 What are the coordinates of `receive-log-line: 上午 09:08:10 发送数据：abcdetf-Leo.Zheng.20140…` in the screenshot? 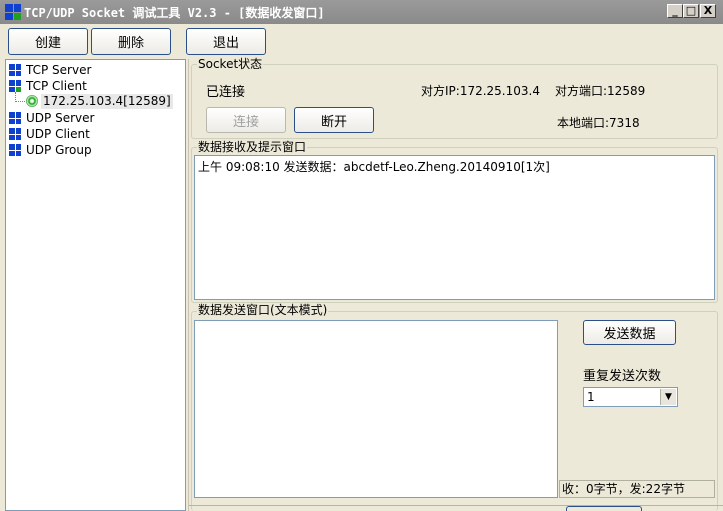 It's located at (374, 167).